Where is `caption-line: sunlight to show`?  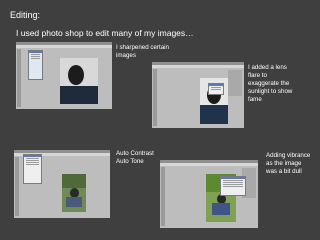
caption-line: sunlight to show is located at coordinates (270, 91).